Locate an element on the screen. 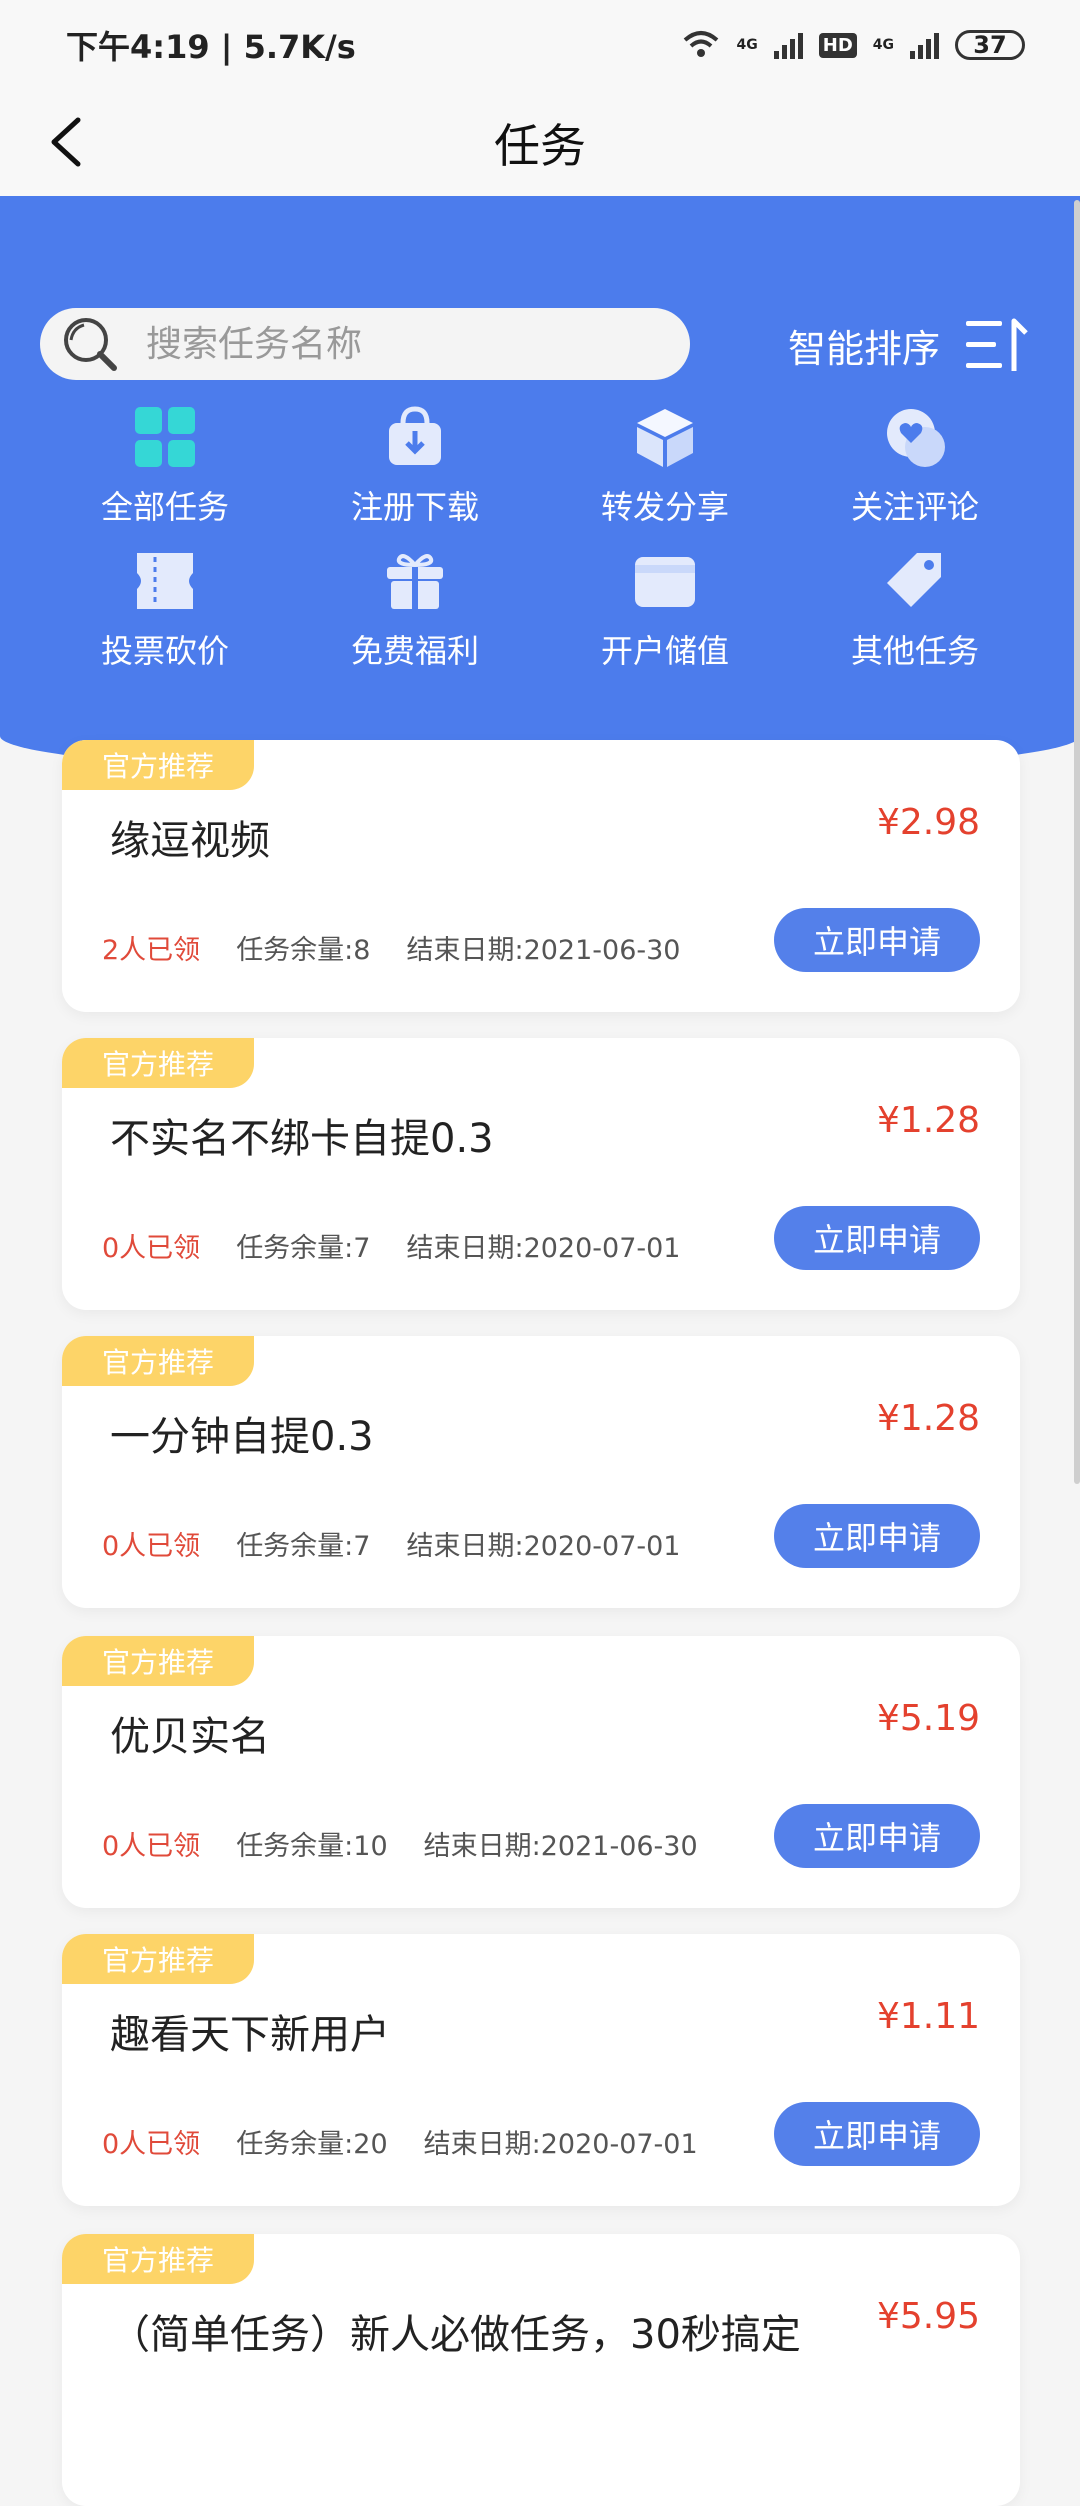  cube-icon is located at coordinates (665, 437).